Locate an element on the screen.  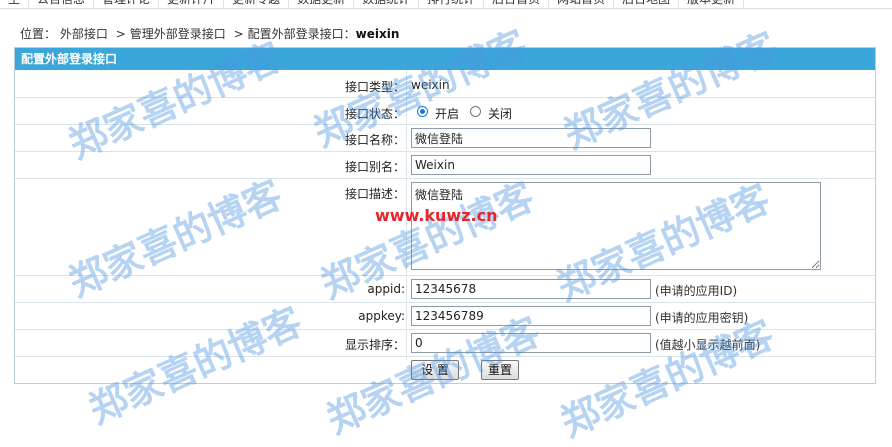
top-menu-item: 更新评片 is located at coordinates (192, 4).